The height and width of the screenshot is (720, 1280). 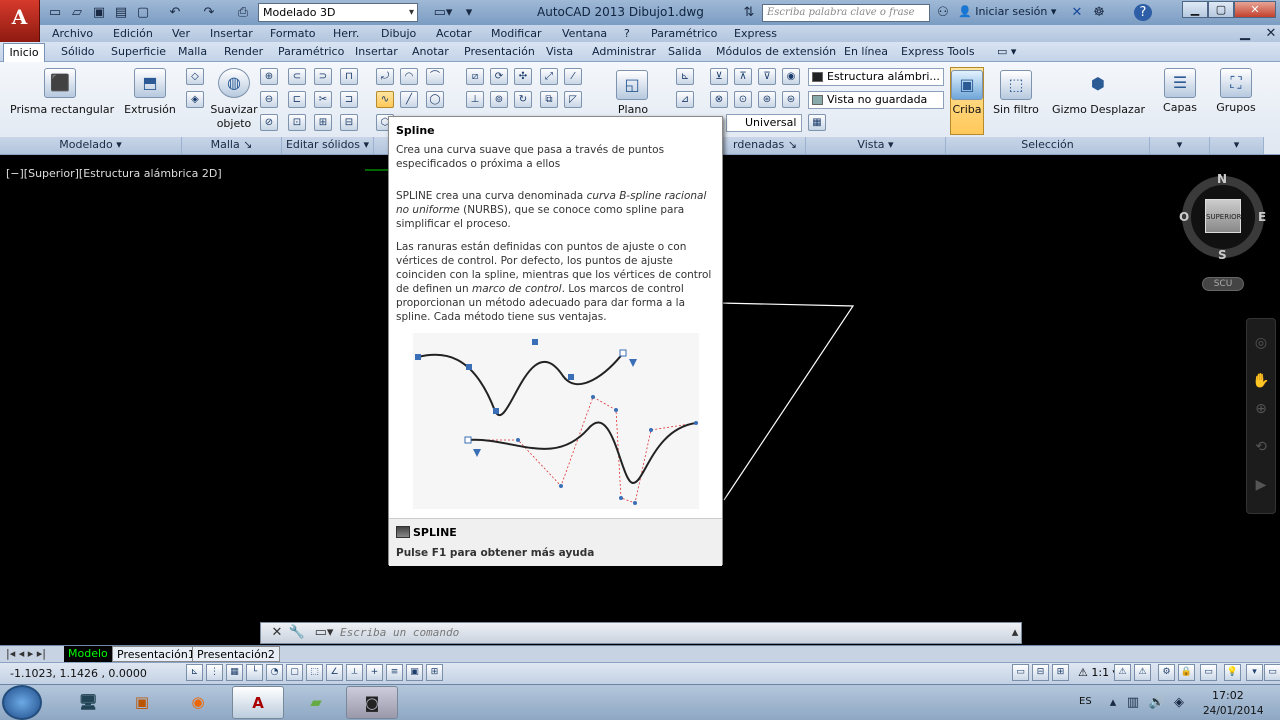 What do you see at coordinates (1048, 145) in the screenshot?
I see `panel-seleccion: Selección` at bounding box center [1048, 145].